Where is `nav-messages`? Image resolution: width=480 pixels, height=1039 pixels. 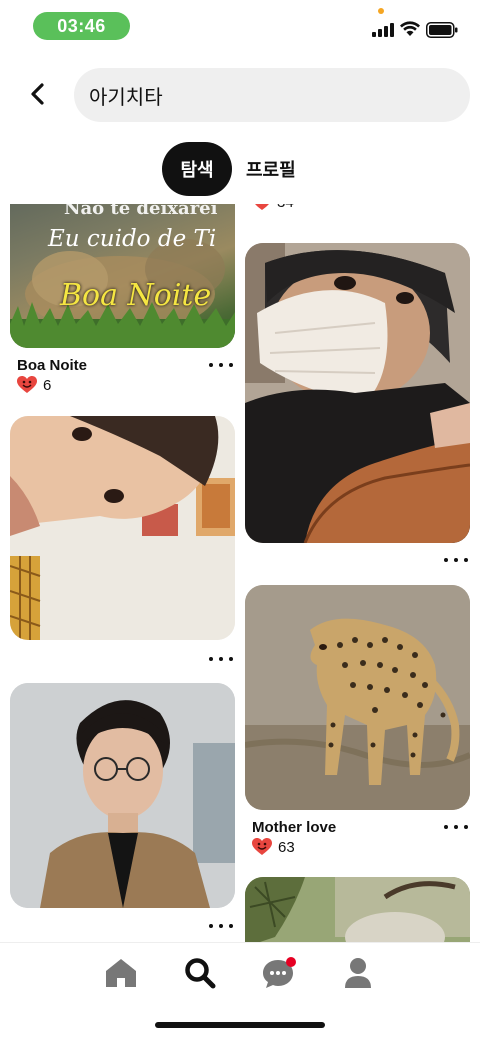
nav-messages is located at coordinates (279, 973).